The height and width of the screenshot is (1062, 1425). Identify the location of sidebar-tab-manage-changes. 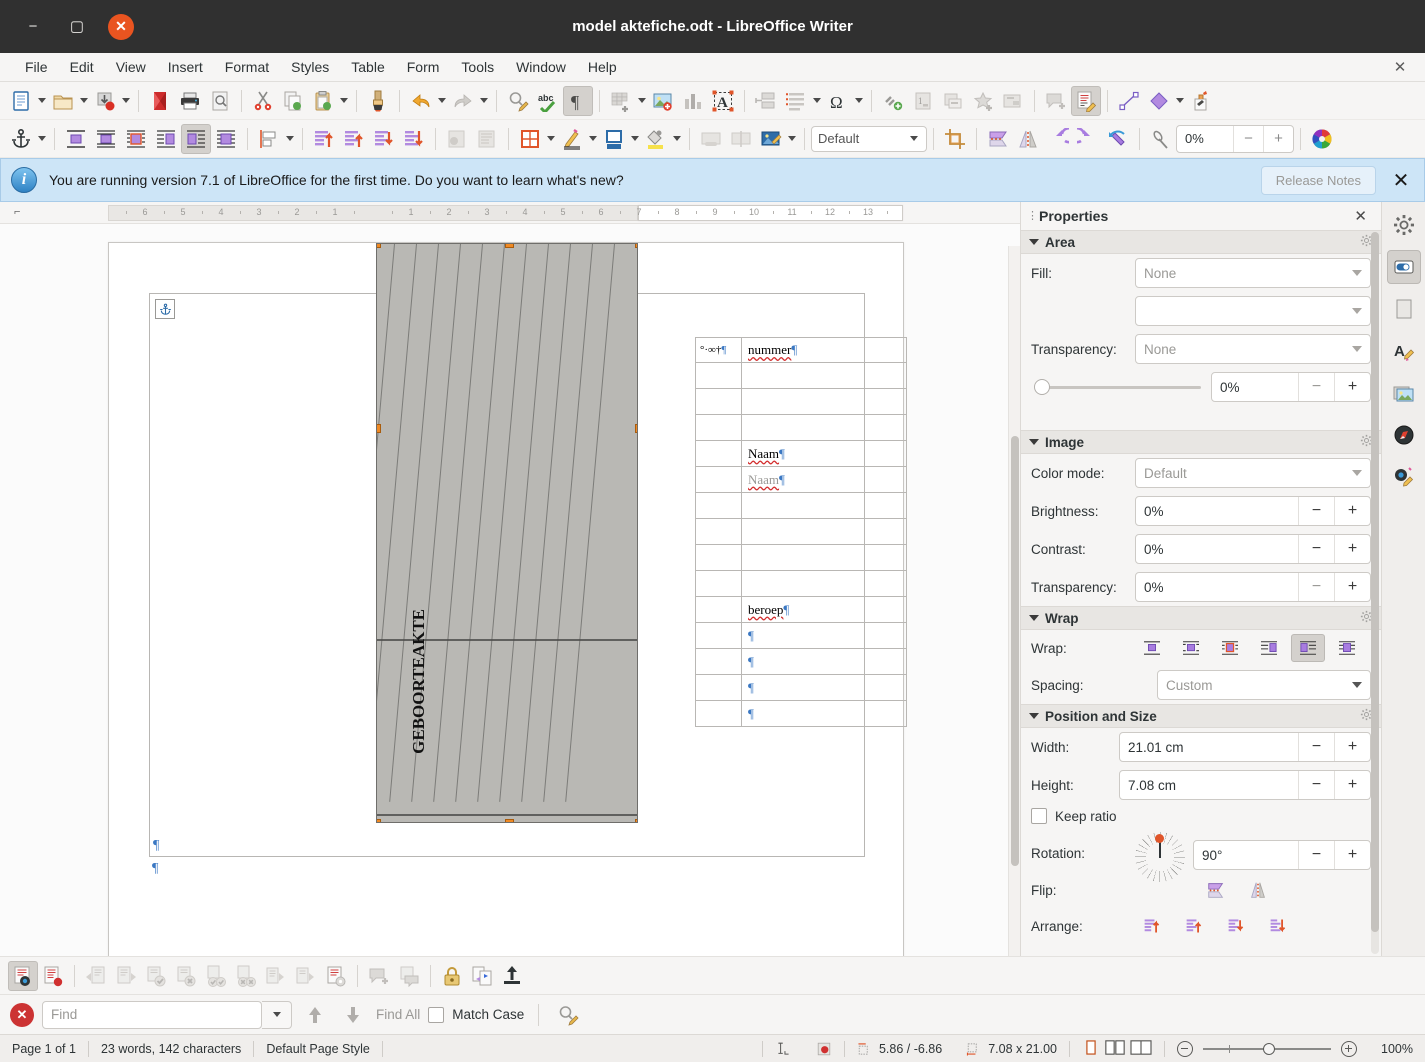
(1404, 477).